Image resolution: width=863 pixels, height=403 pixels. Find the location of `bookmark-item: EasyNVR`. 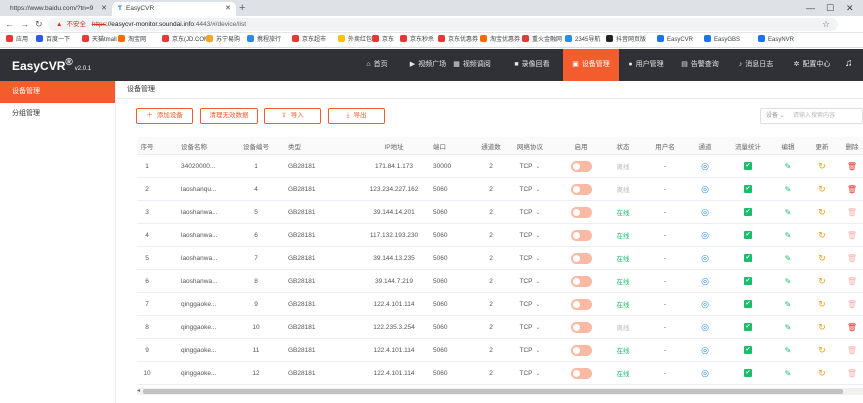

bookmark-item: EasyNVR is located at coordinates (776, 40).